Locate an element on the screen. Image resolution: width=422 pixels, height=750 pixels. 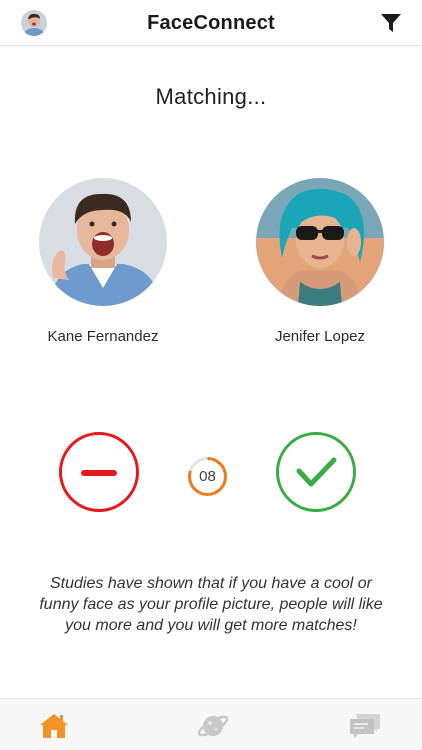
man-portrait-image is located at coordinates (103, 242).